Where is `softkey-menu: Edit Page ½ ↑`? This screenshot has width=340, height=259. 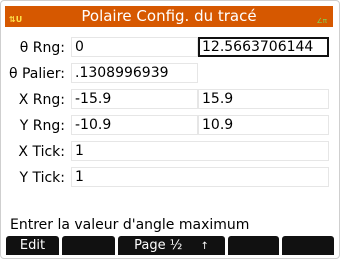
softkey-menu: Edit Page ½ ↑ is located at coordinates (170, 246).